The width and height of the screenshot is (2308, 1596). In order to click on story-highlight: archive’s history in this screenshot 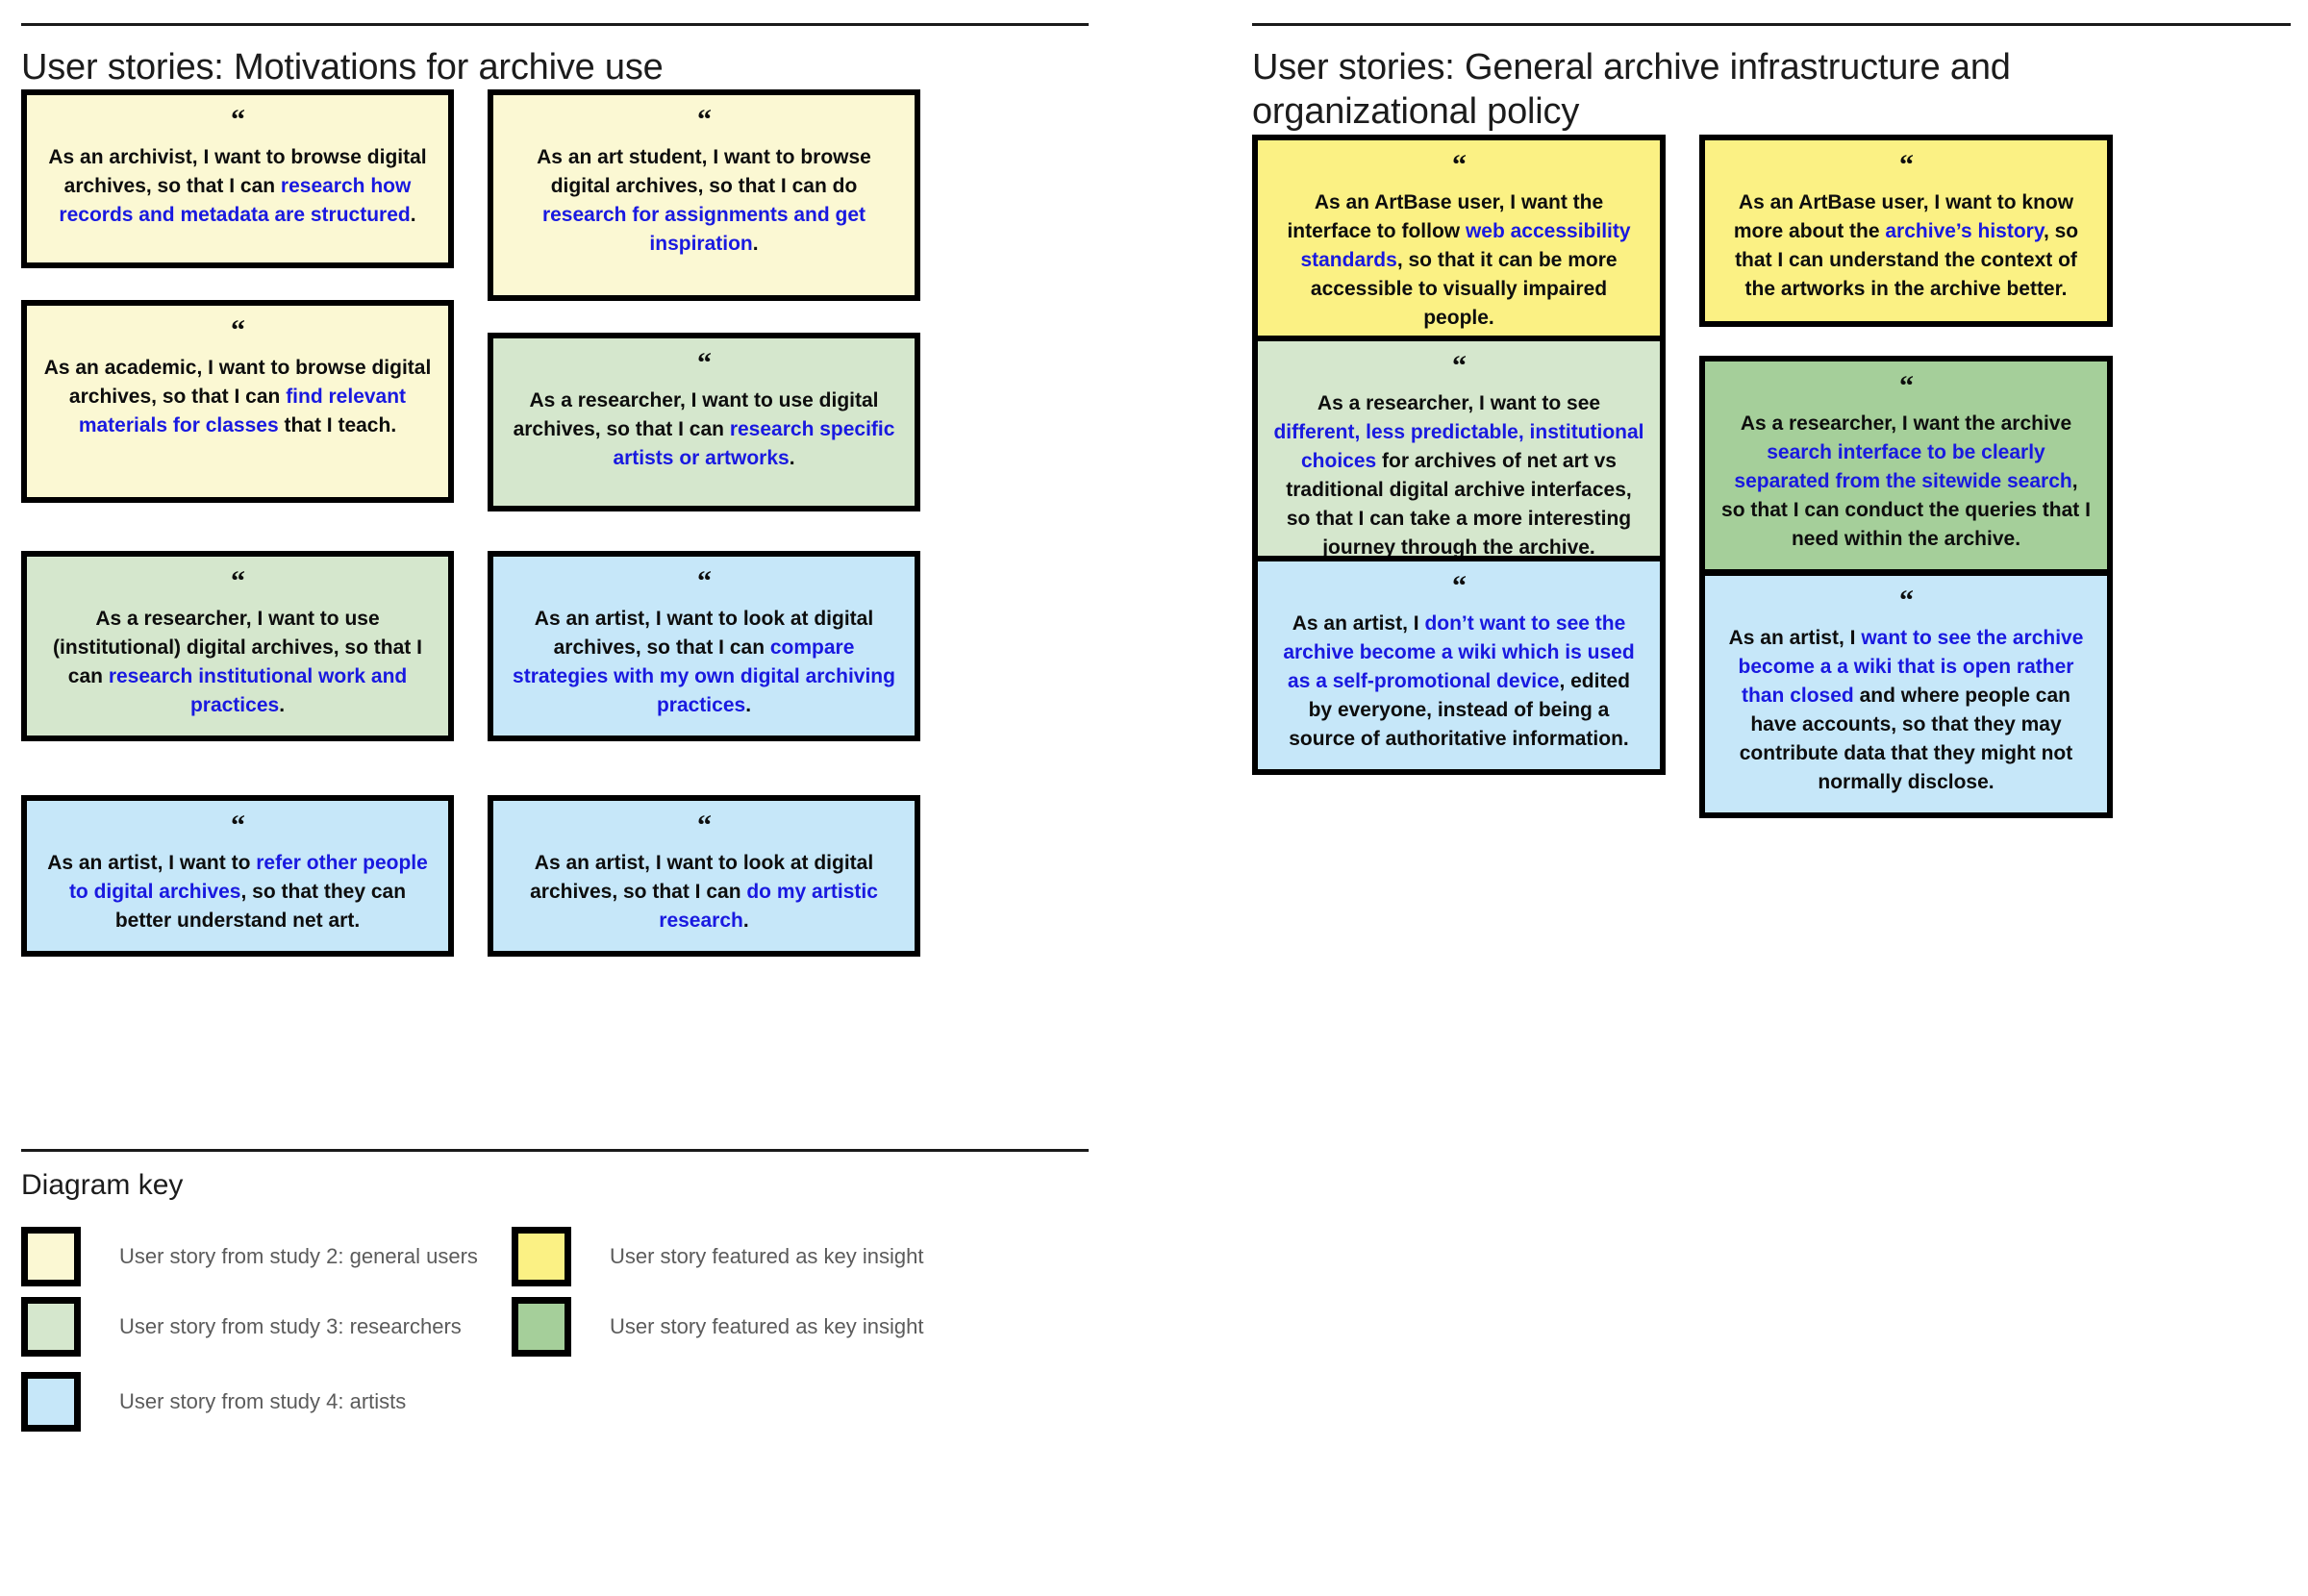, I will do `click(1965, 230)`.